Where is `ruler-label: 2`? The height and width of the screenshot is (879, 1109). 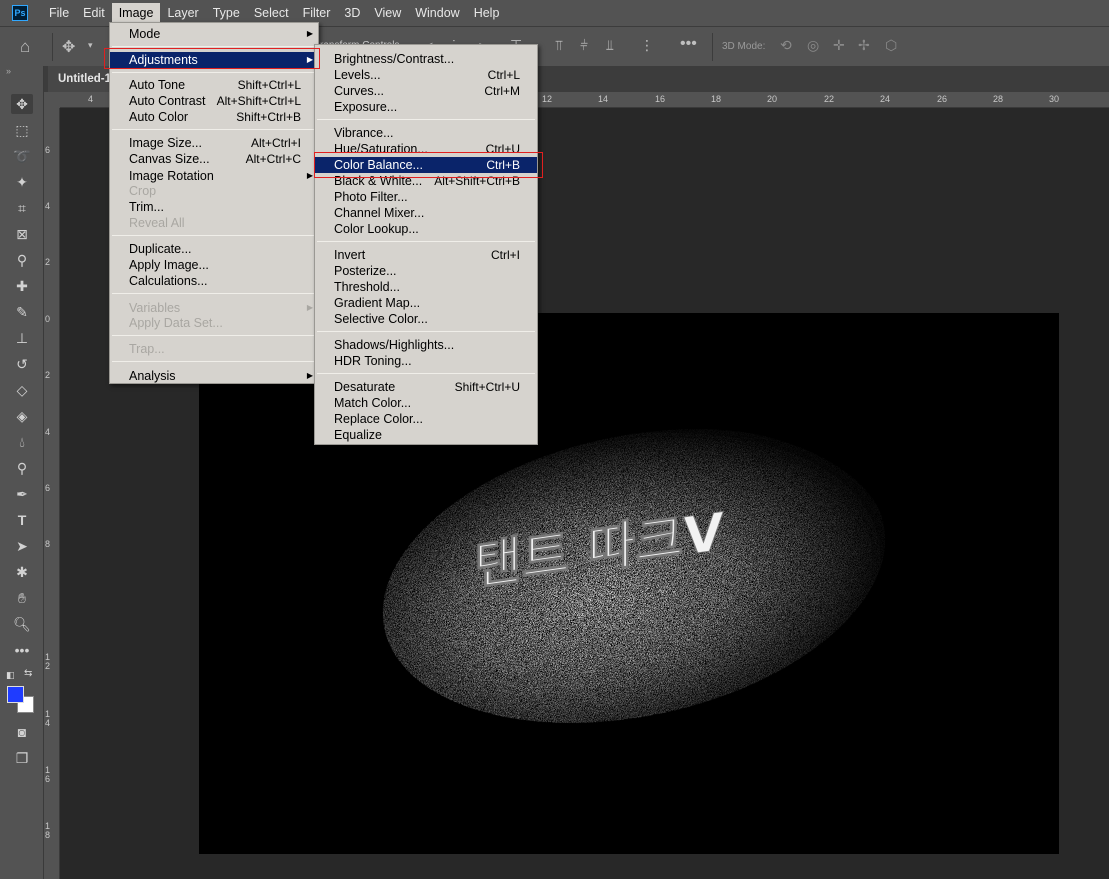 ruler-label: 2 is located at coordinates (48, 262).